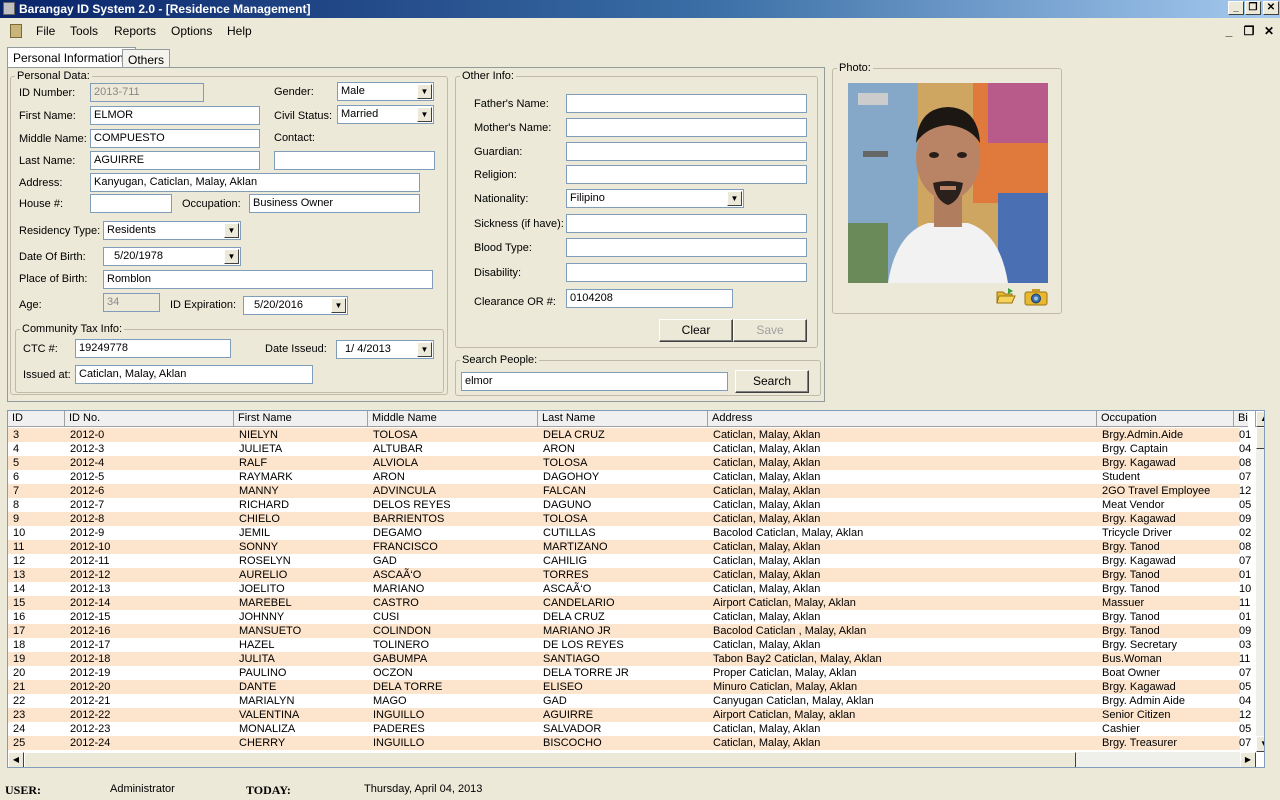 The image size is (1280, 800). What do you see at coordinates (175, 138) in the screenshot?
I see `middle-name-field: COMPUESTO` at bounding box center [175, 138].